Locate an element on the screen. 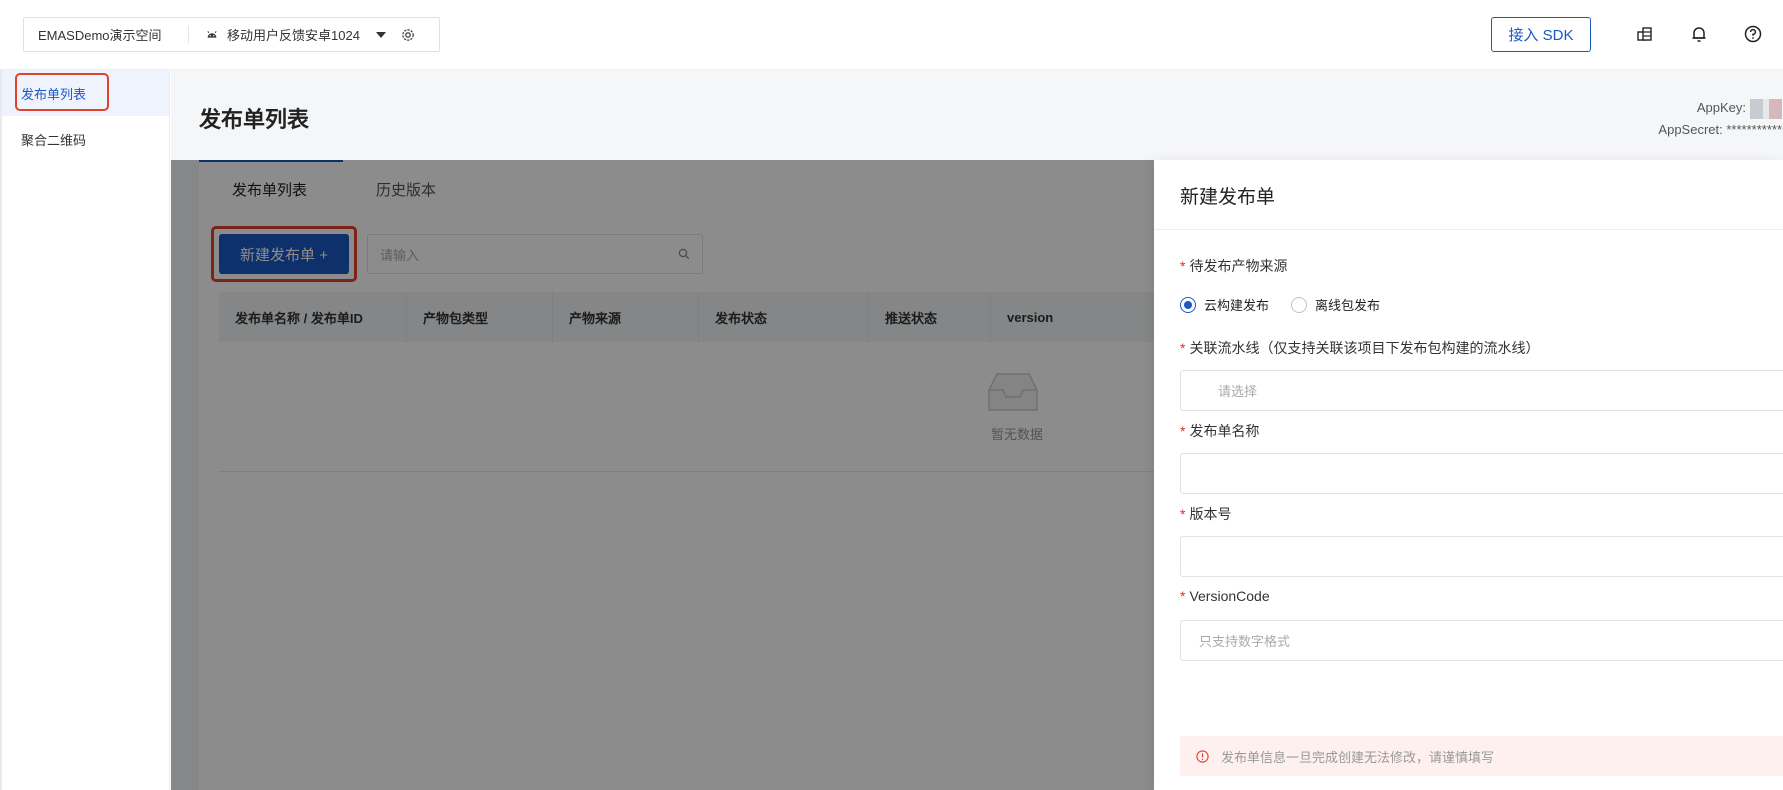  source-label: 待发布产物来源 is located at coordinates (1238, 266).